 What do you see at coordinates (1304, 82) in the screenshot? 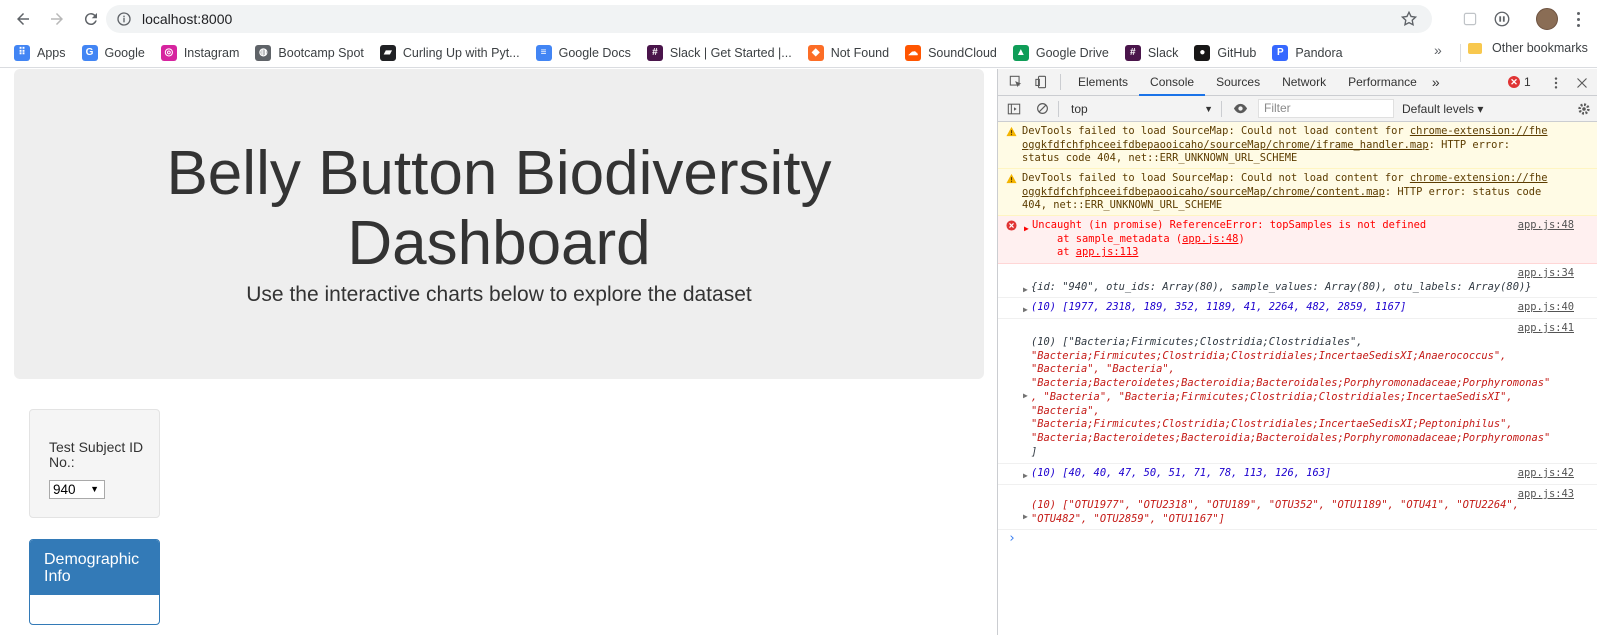
I see `devtools-tab-network: Network` at bounding box center [1304, 82].